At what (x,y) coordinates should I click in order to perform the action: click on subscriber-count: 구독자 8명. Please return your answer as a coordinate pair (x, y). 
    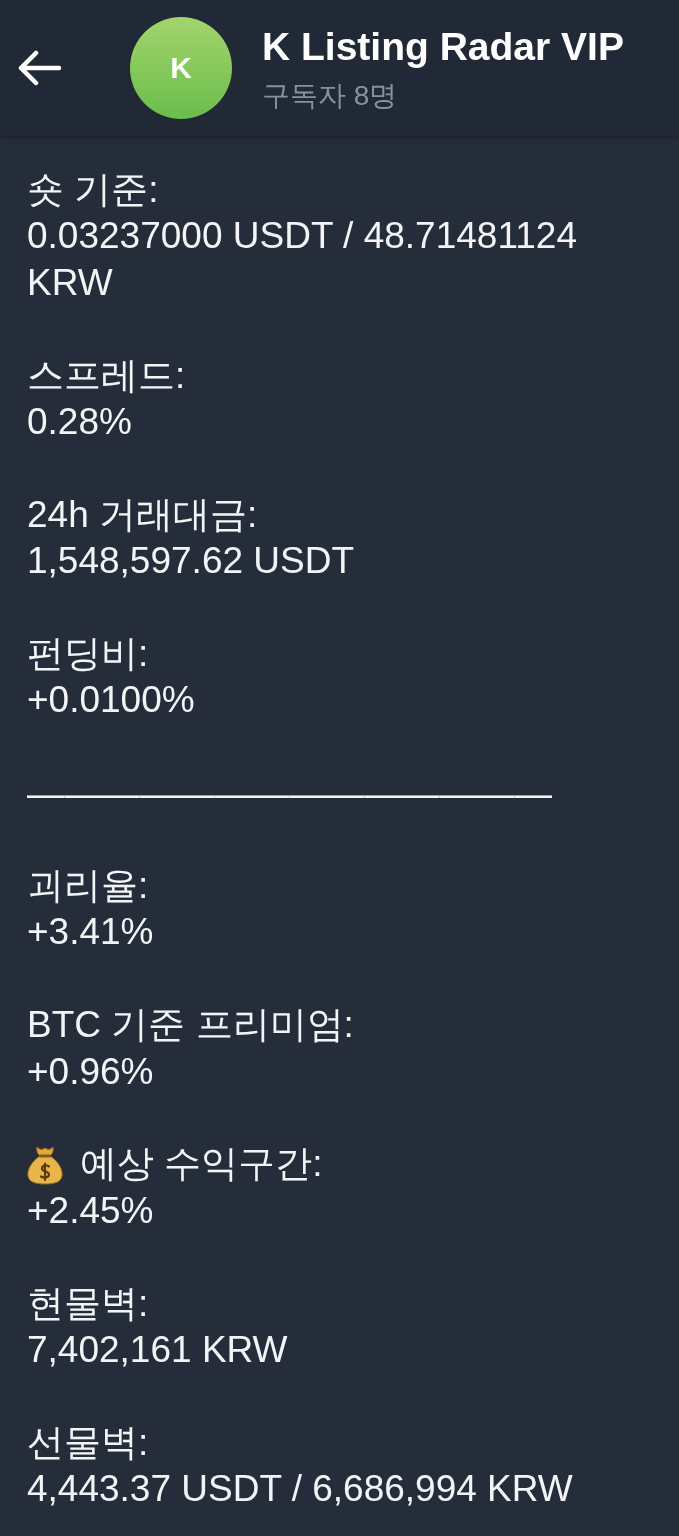
    Looking at the image, I should click on (330, 96).